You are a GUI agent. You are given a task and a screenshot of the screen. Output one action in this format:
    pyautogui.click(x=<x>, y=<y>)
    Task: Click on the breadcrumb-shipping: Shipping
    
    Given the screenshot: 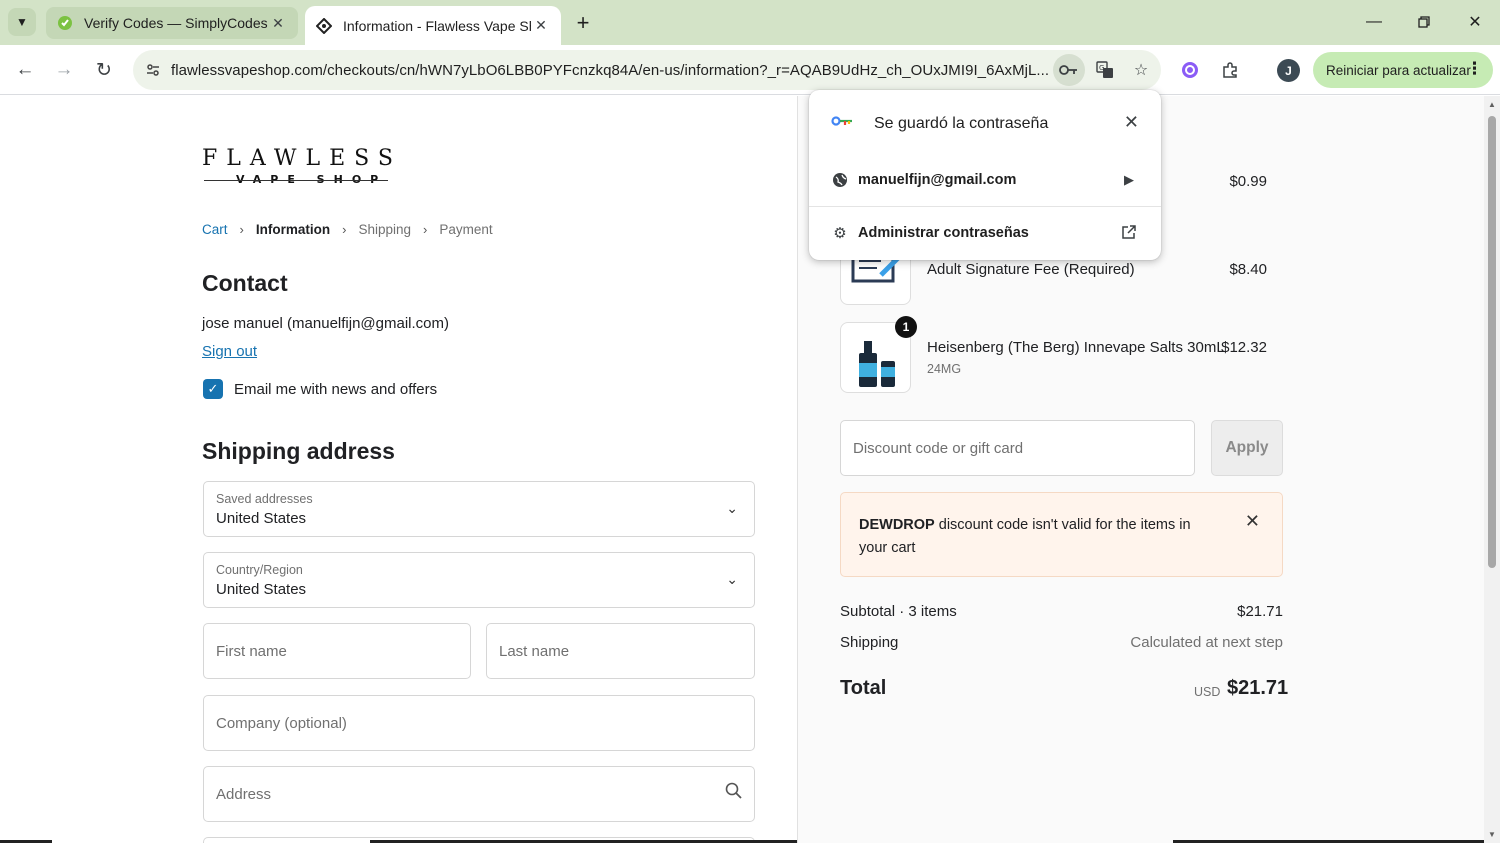 What is the action you would take?
    pyautogui.click(x=384, y=229)
    